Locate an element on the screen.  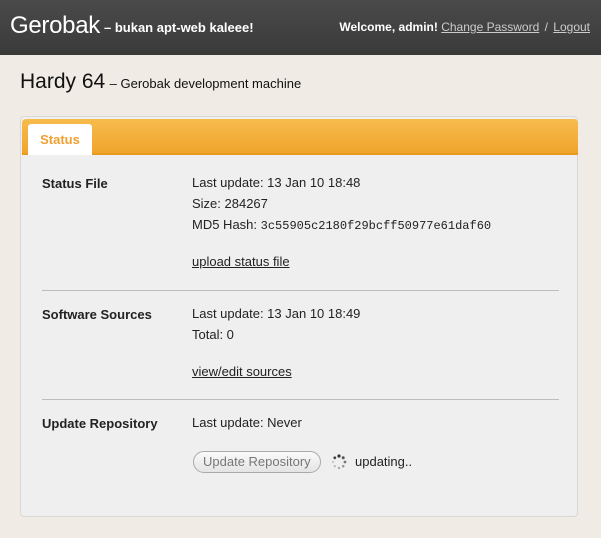
upload-status-file-link: upload status file is located at coordinates (241, 261).